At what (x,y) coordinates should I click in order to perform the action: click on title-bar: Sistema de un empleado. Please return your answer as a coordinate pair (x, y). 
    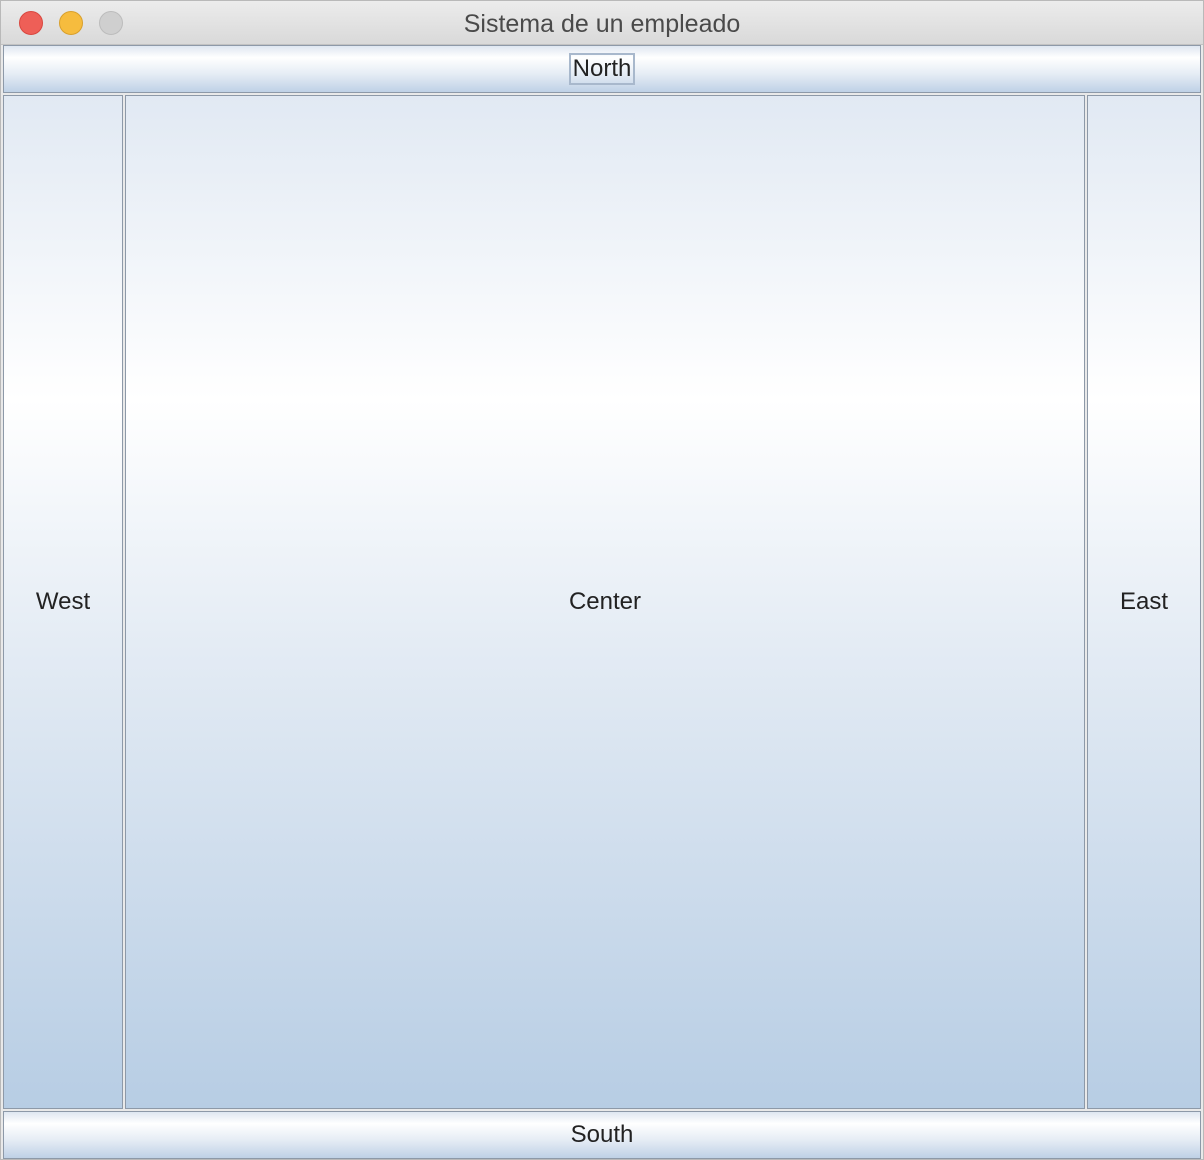
    Looking at the image, I should click on (602, 23).